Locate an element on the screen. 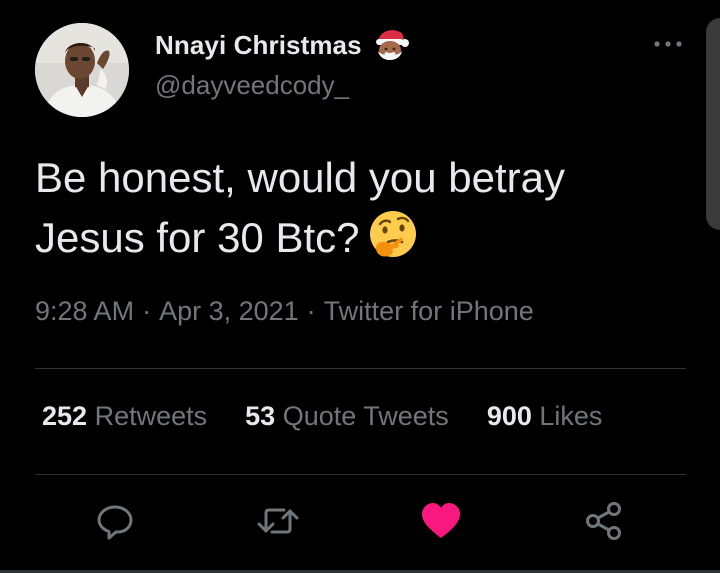 The width and height of the screenshot is (720, 573). author-name-row: Nnayi Christmas is located at coordinates (282, 45).